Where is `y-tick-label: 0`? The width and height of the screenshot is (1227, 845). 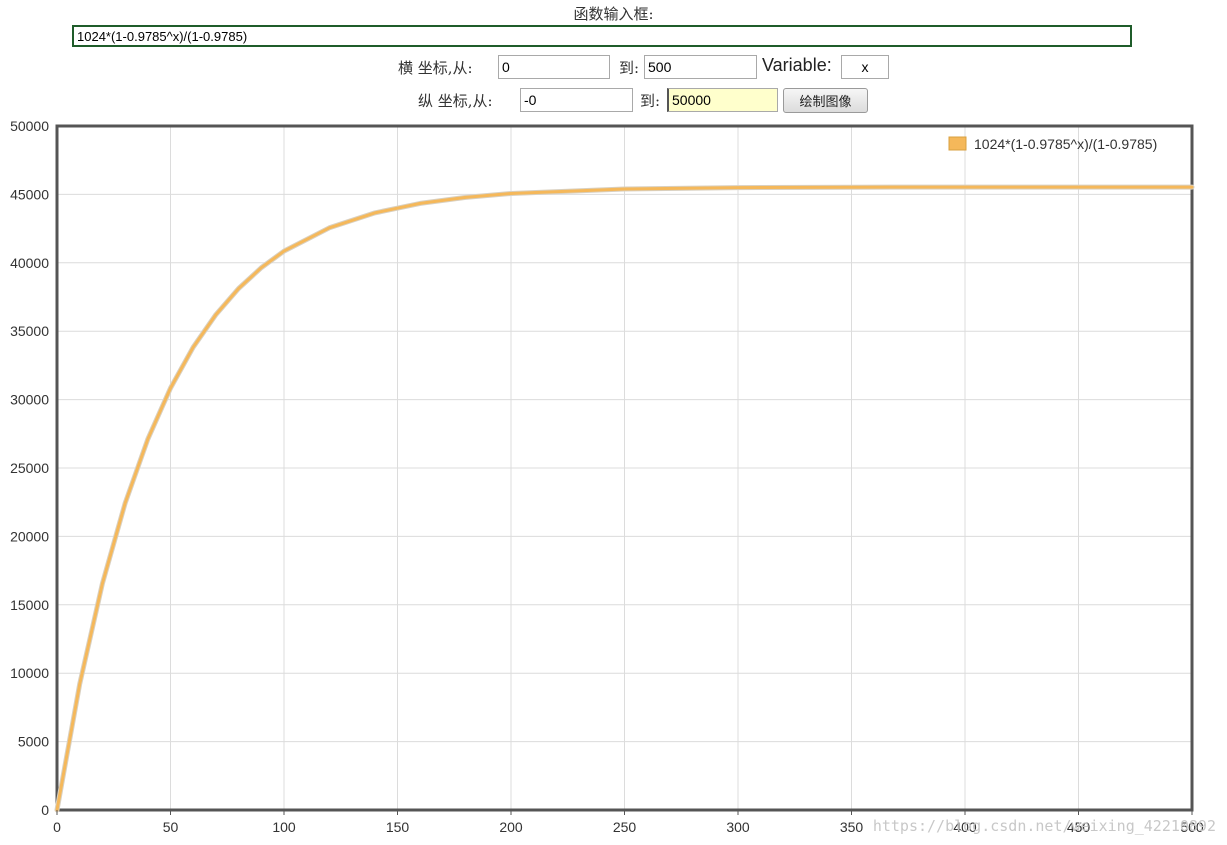 y-tick-label: 0 is located at coordinates (45, 810).